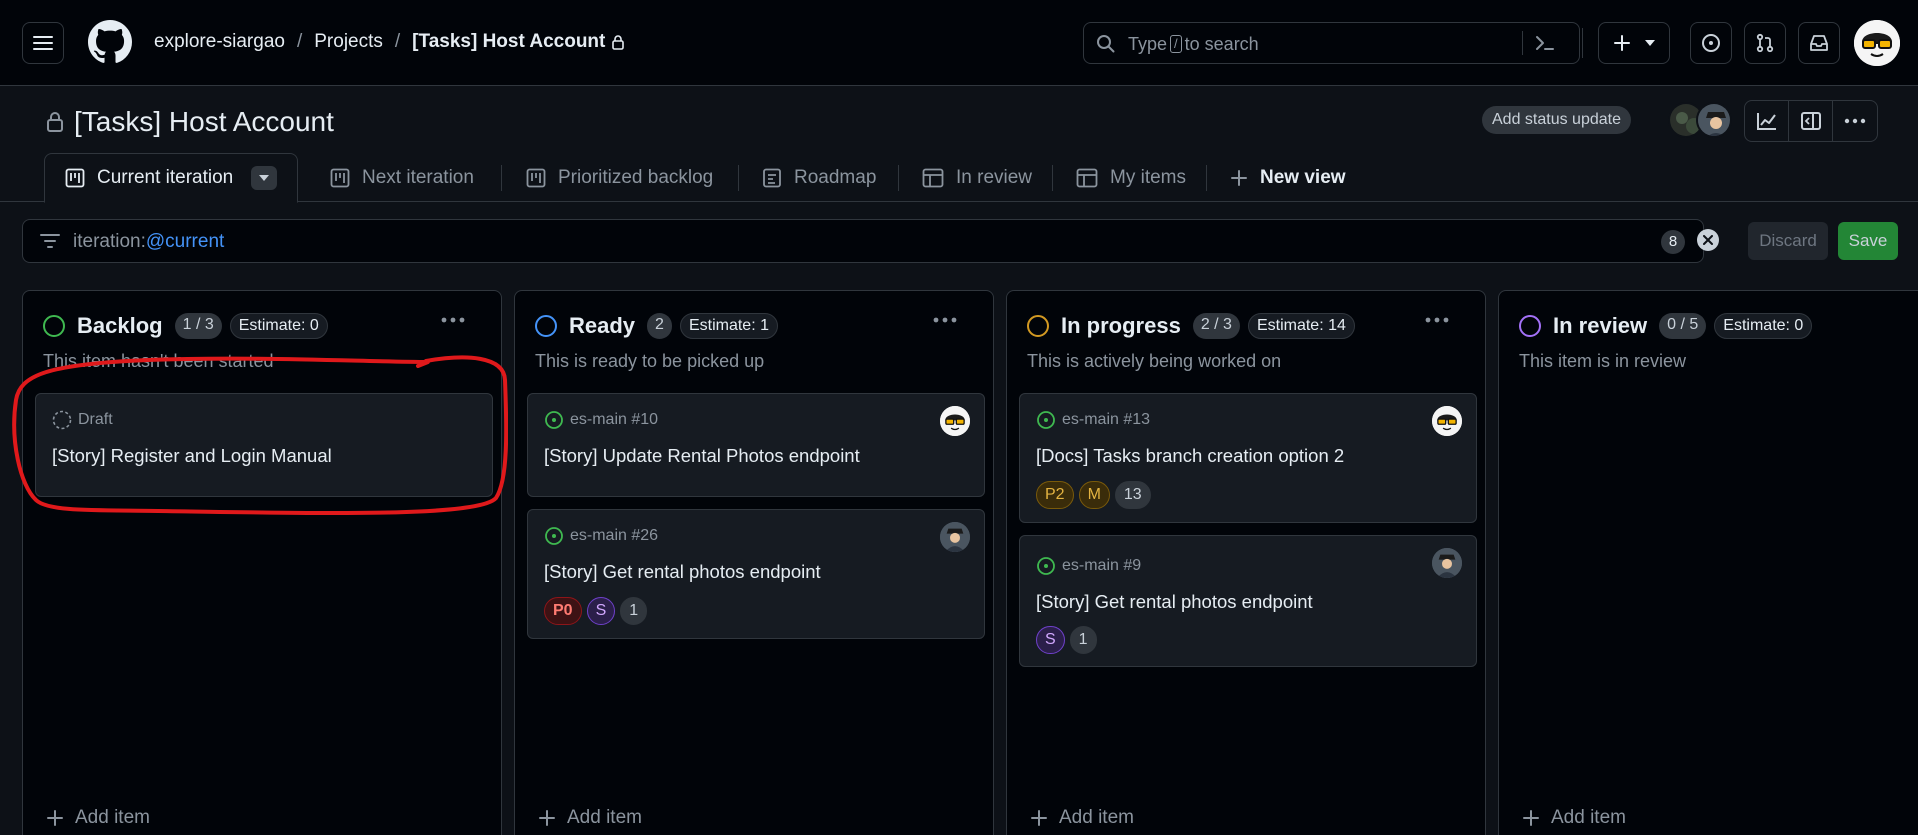 The width and height of the screenshot is (1918, 835). Describe the element at coordinates (402, 177) in the screenshot. I see `tab-next-iteration: Next iteration` at that location.